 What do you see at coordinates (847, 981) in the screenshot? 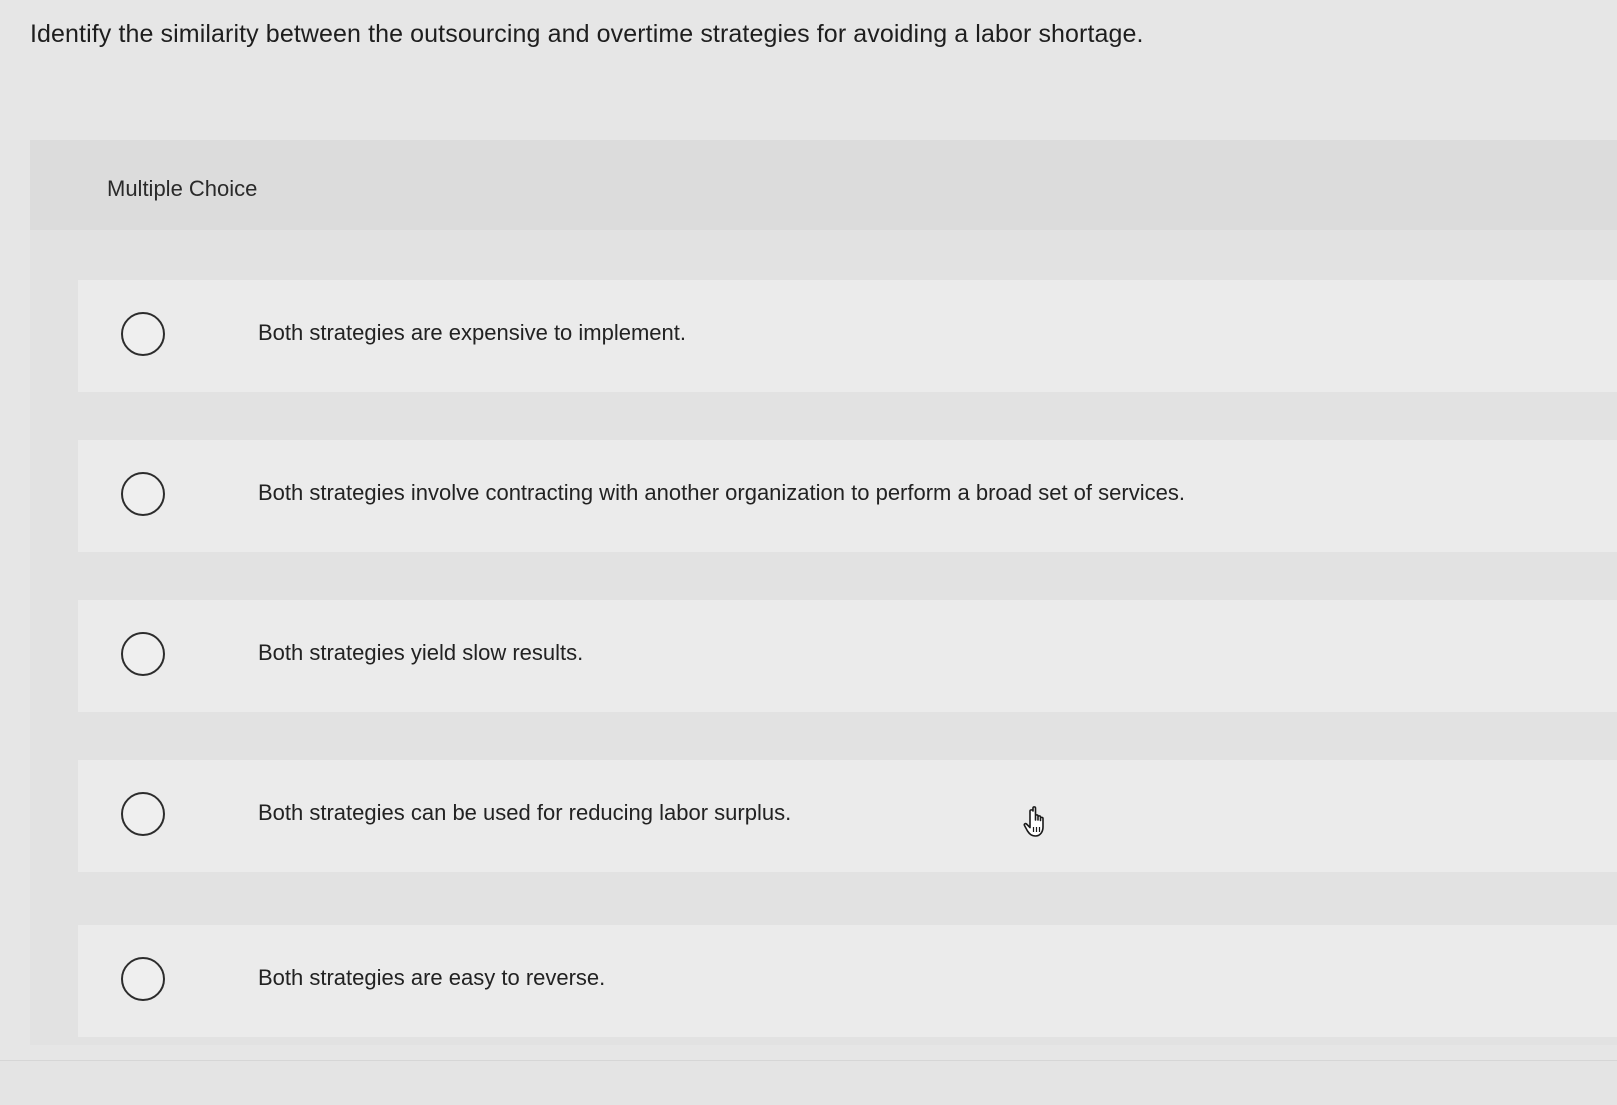
I see `option-5: Both strategies are easy to reverse.` at bounding box center [847, 981].